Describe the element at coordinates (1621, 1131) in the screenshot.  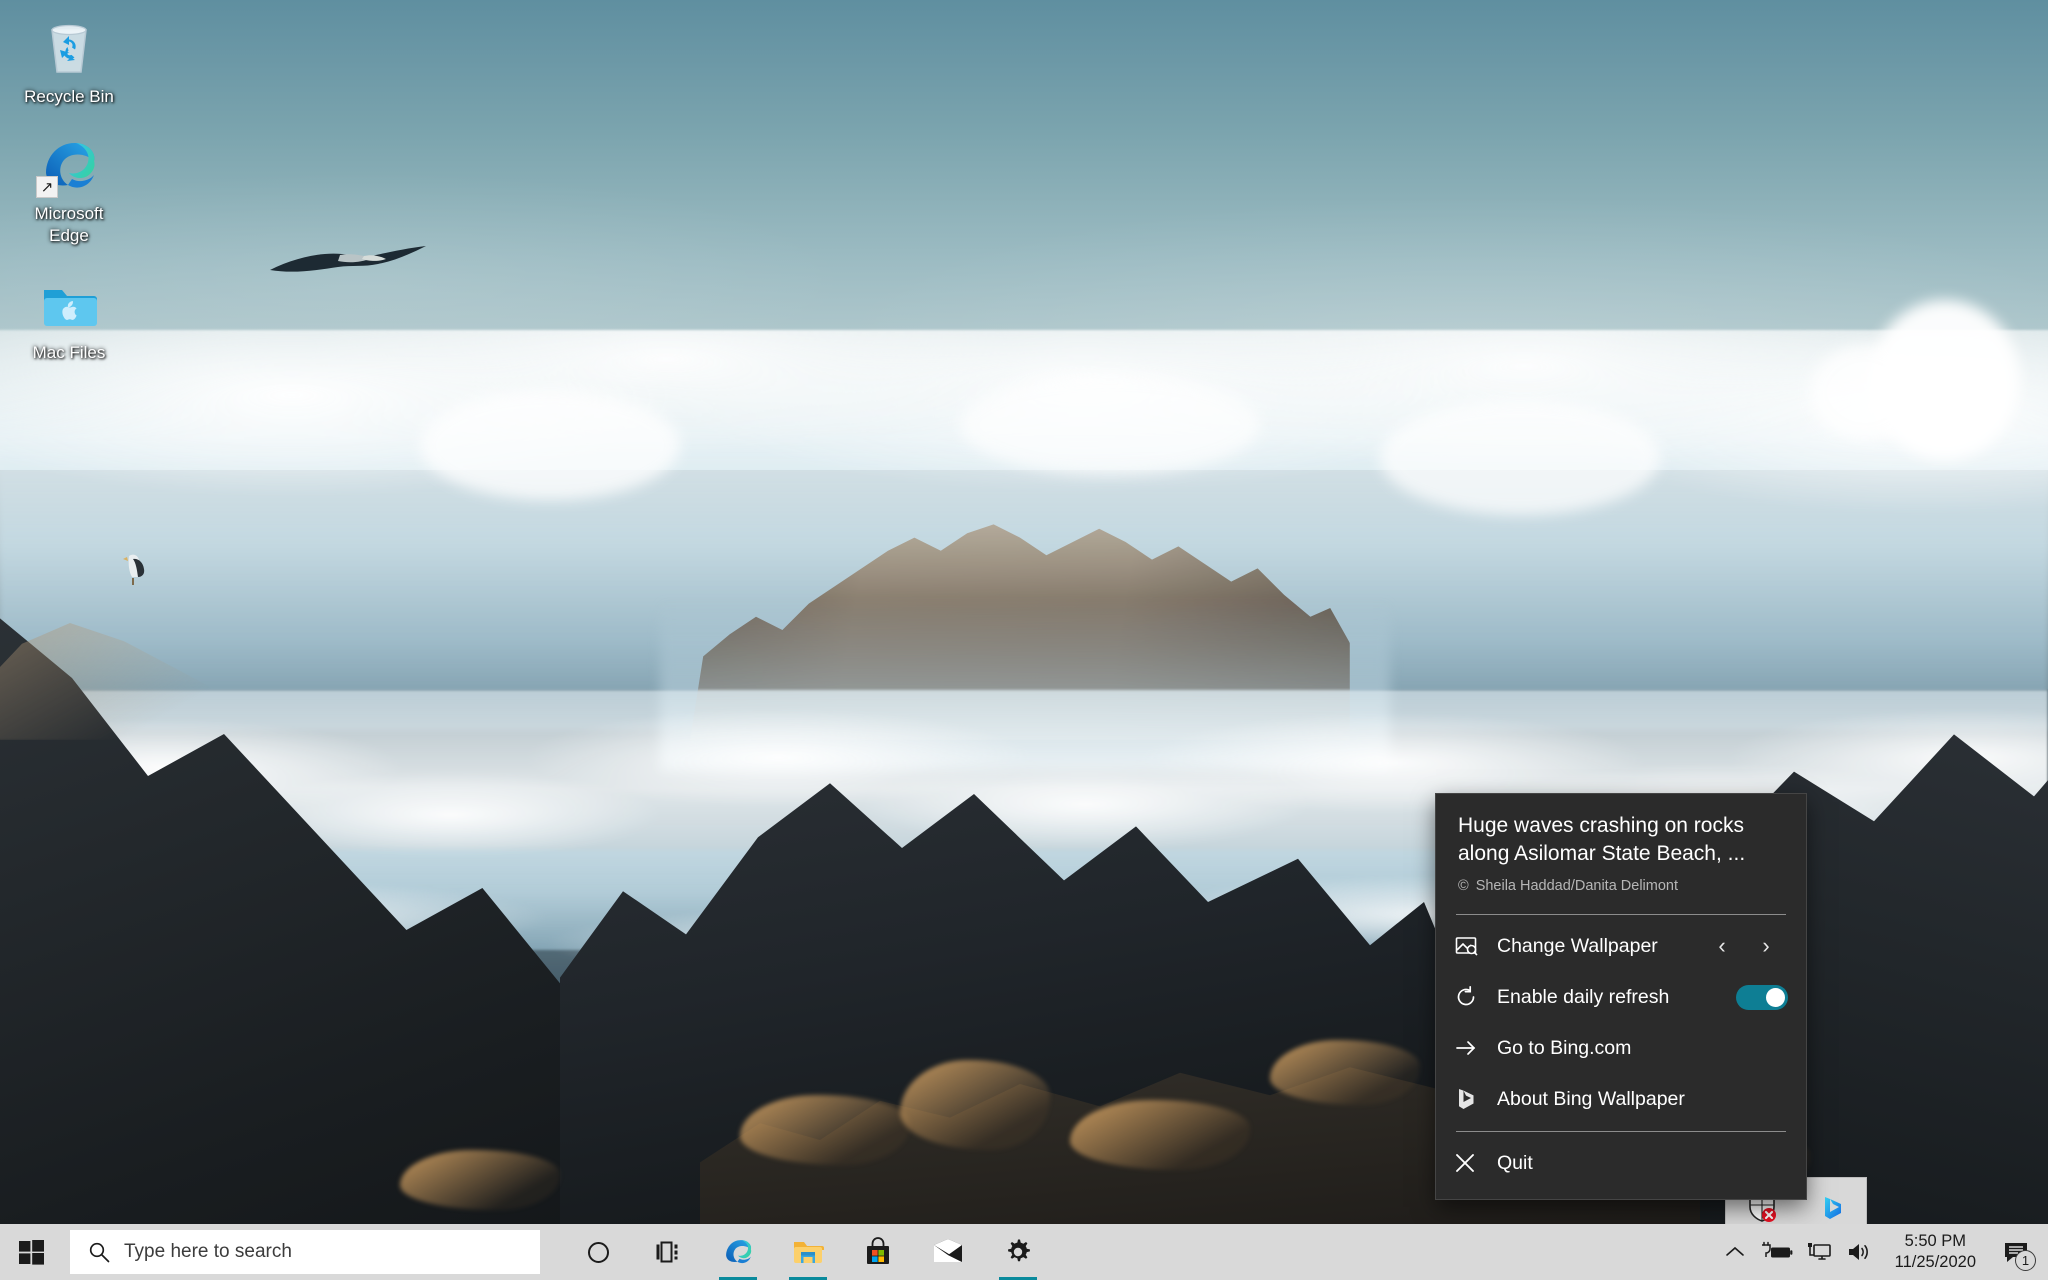
I see `menu-divider-bottom` at that location.